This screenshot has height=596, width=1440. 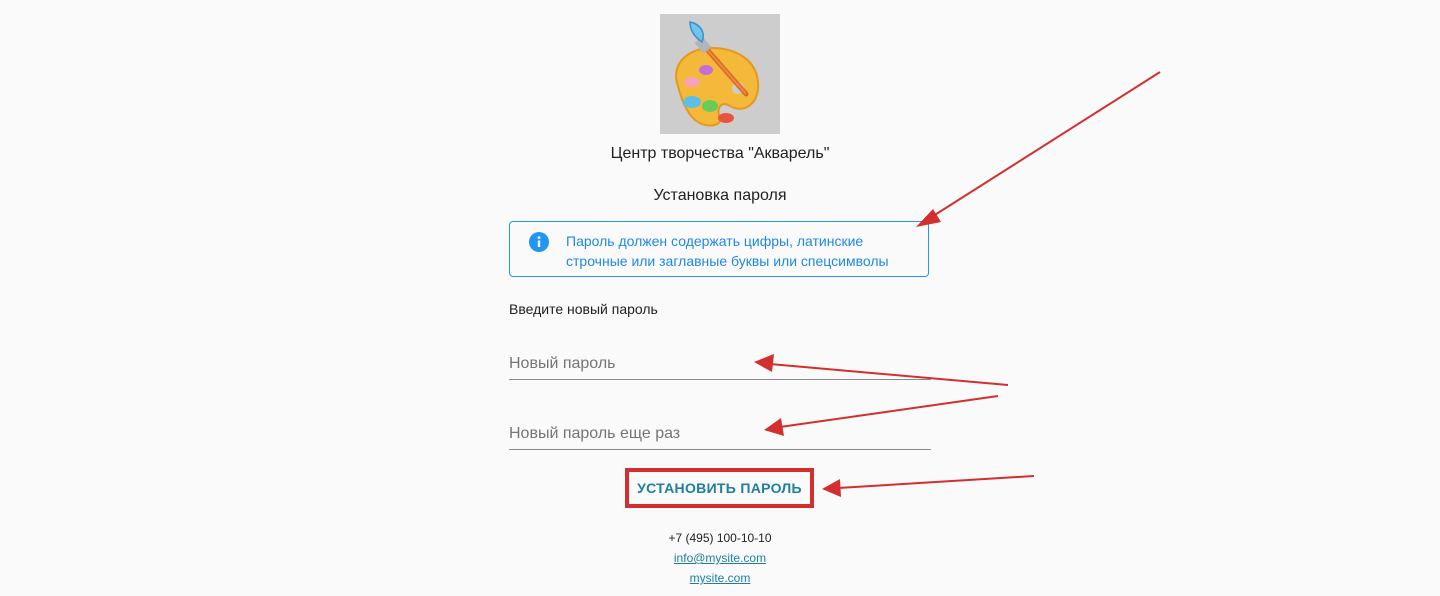 I want to click on new-password-repeat-input, so click(x=720, y=434).